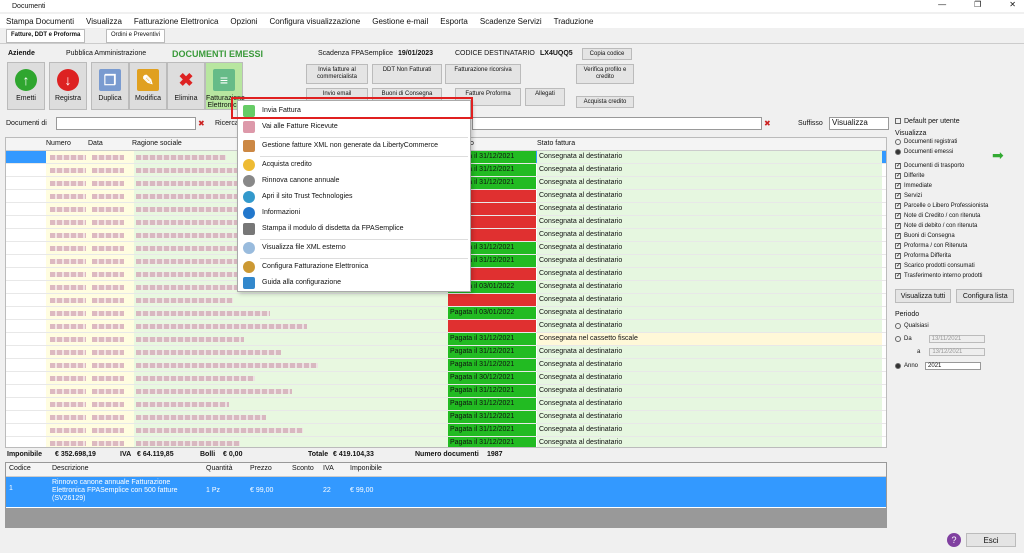 This screenshot has width=1024, height=553. I want to click on filter-checkbox: ✓ Buoni di Consegna, so click(957, 236).